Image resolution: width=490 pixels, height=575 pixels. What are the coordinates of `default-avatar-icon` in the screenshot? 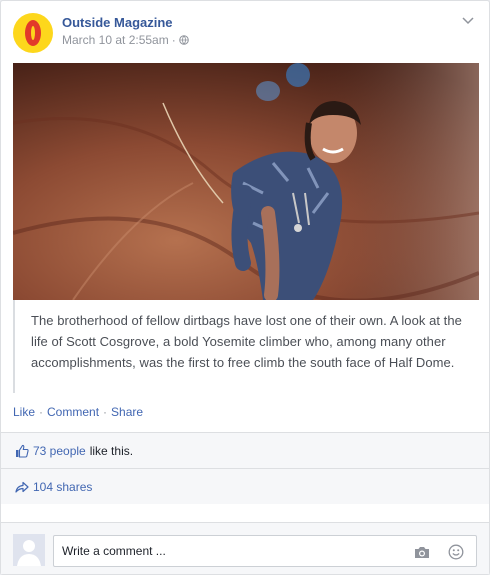 It's located at (29, 550).